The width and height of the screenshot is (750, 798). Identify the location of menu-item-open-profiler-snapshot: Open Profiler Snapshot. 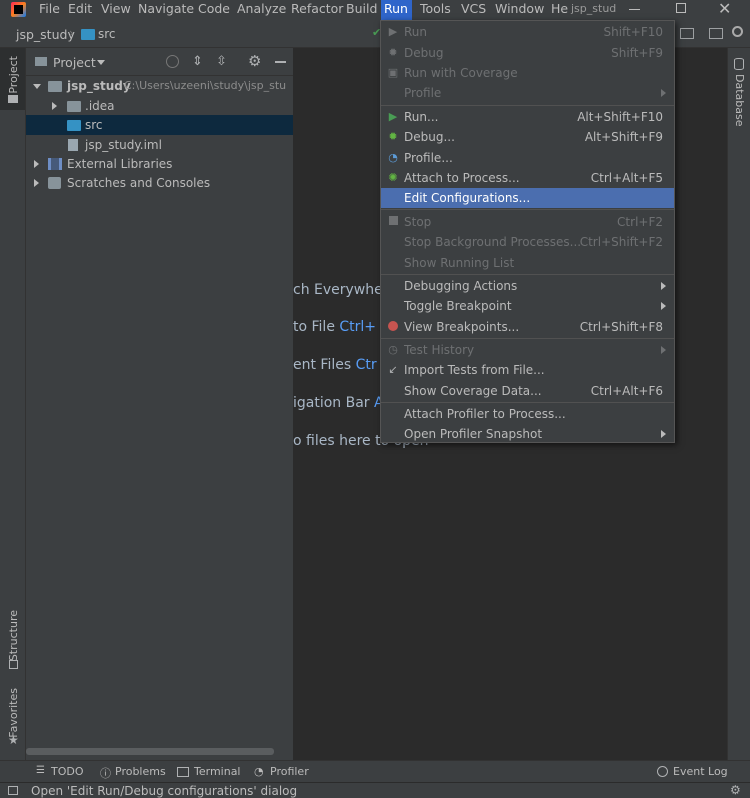
(527, 434).